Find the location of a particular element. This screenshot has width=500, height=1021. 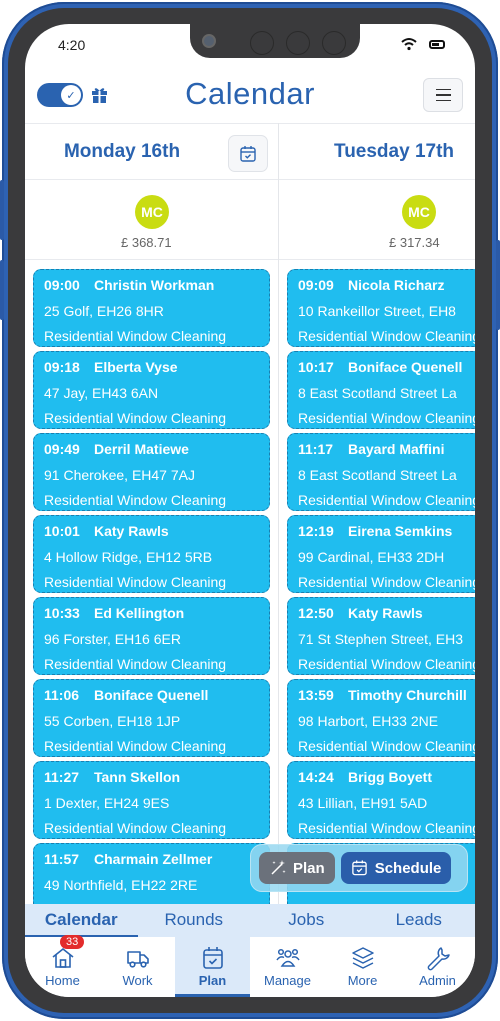

job-address: 96 Forster, EH16 6ER is located at coordinates (112, 639).